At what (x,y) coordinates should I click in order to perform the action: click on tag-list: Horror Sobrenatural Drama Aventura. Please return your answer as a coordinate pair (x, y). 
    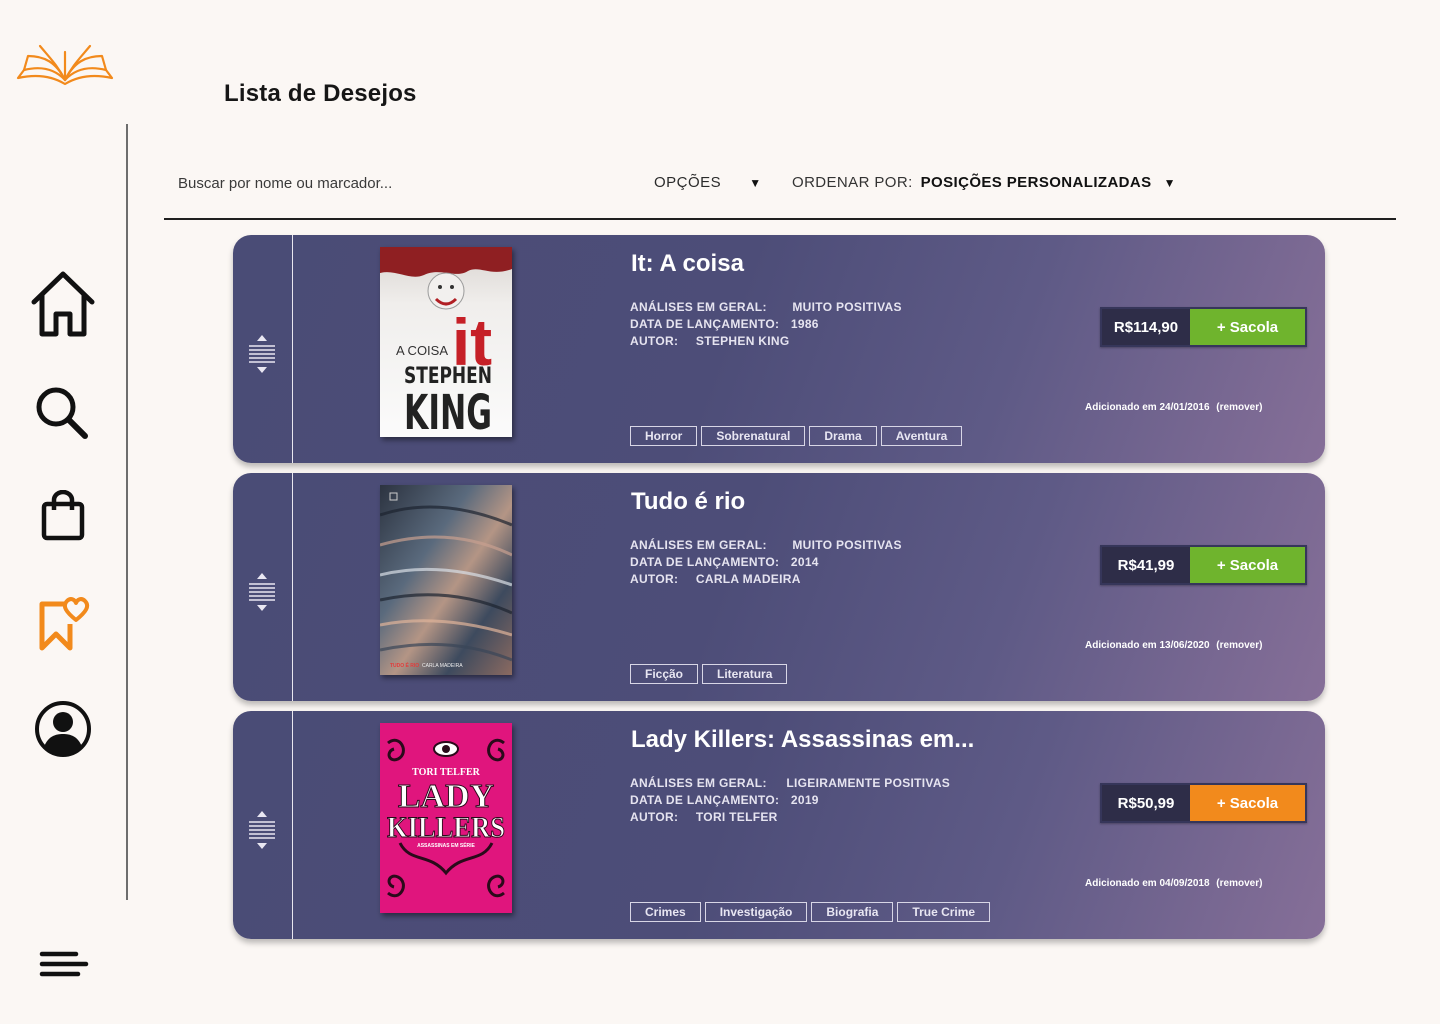
    Looking at the image, I should click on (796, 436).